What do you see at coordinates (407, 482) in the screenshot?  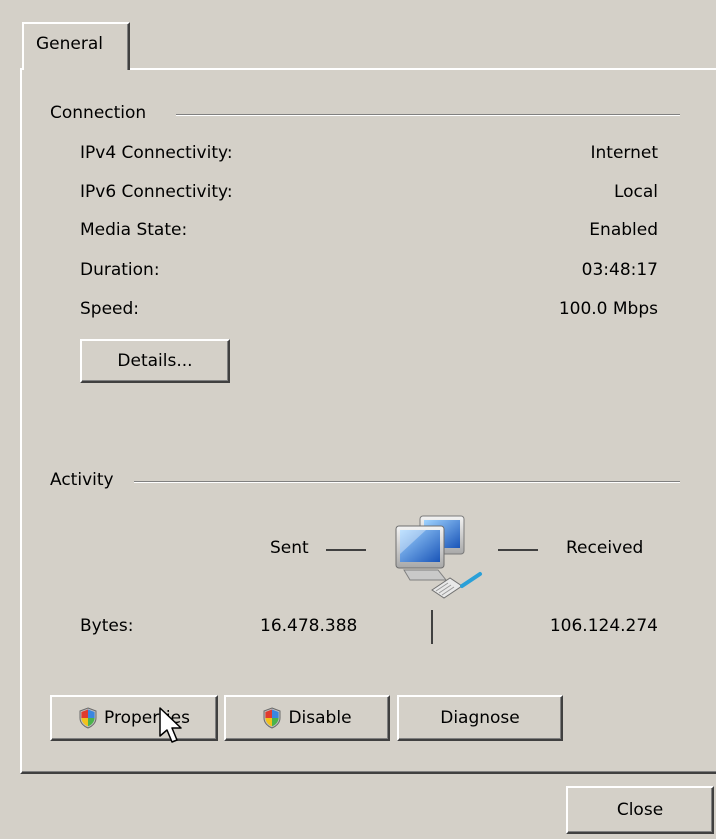 I see `activity-group-divider` at bounding box center [407, 482].